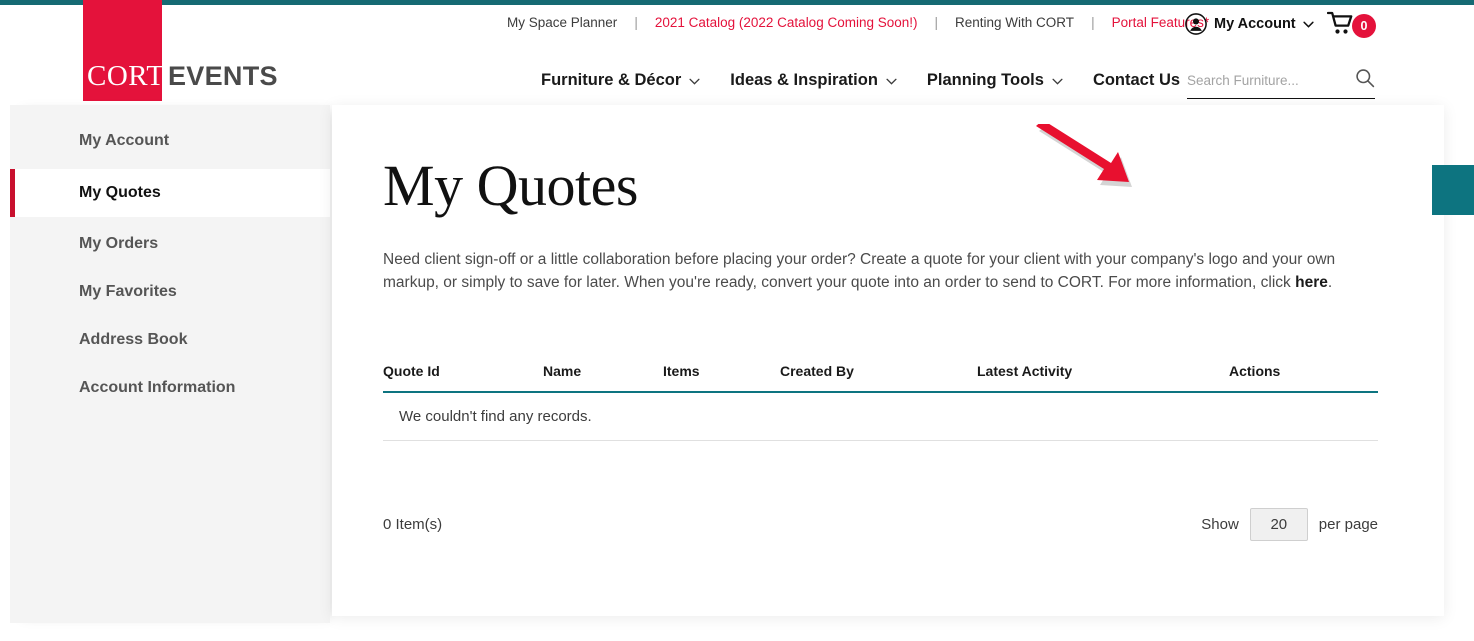 The width and height of the screenshot is (1474, 641). I want to click on column-header-name: Name, so click(603, 371).